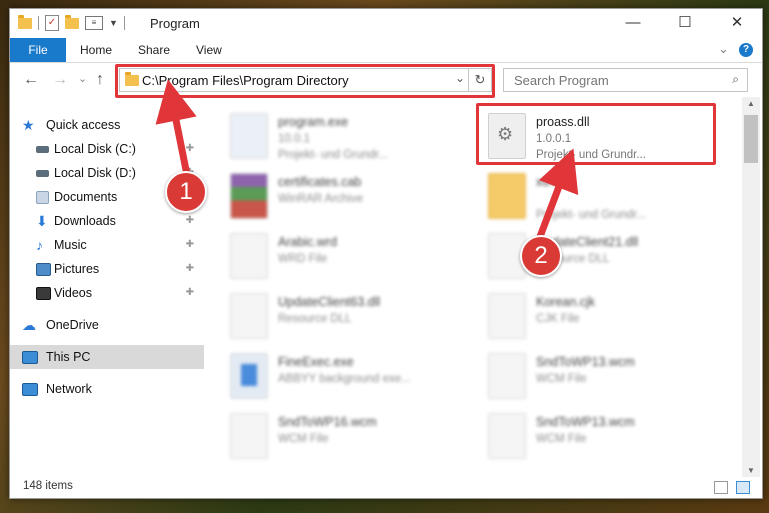  What do you see at coordinates (556, 197) in the screenshot?
I see `arrow-two` at bounding box center [556, 197].